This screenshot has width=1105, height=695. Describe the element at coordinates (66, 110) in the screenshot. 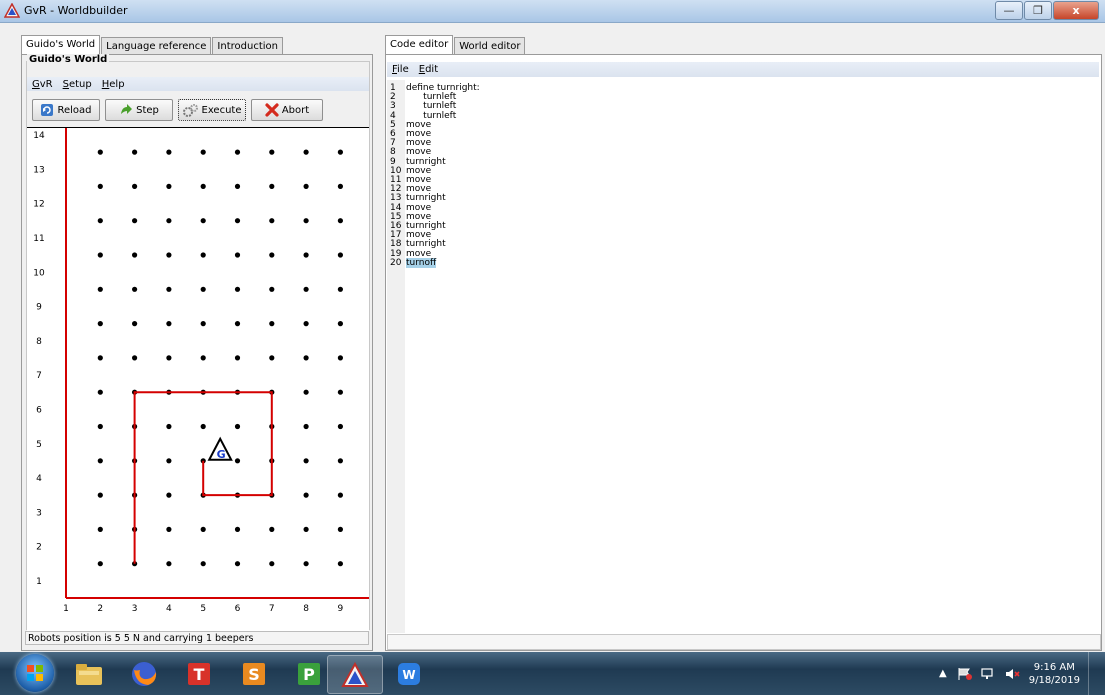

I see `reload-button: Reload` at that location.